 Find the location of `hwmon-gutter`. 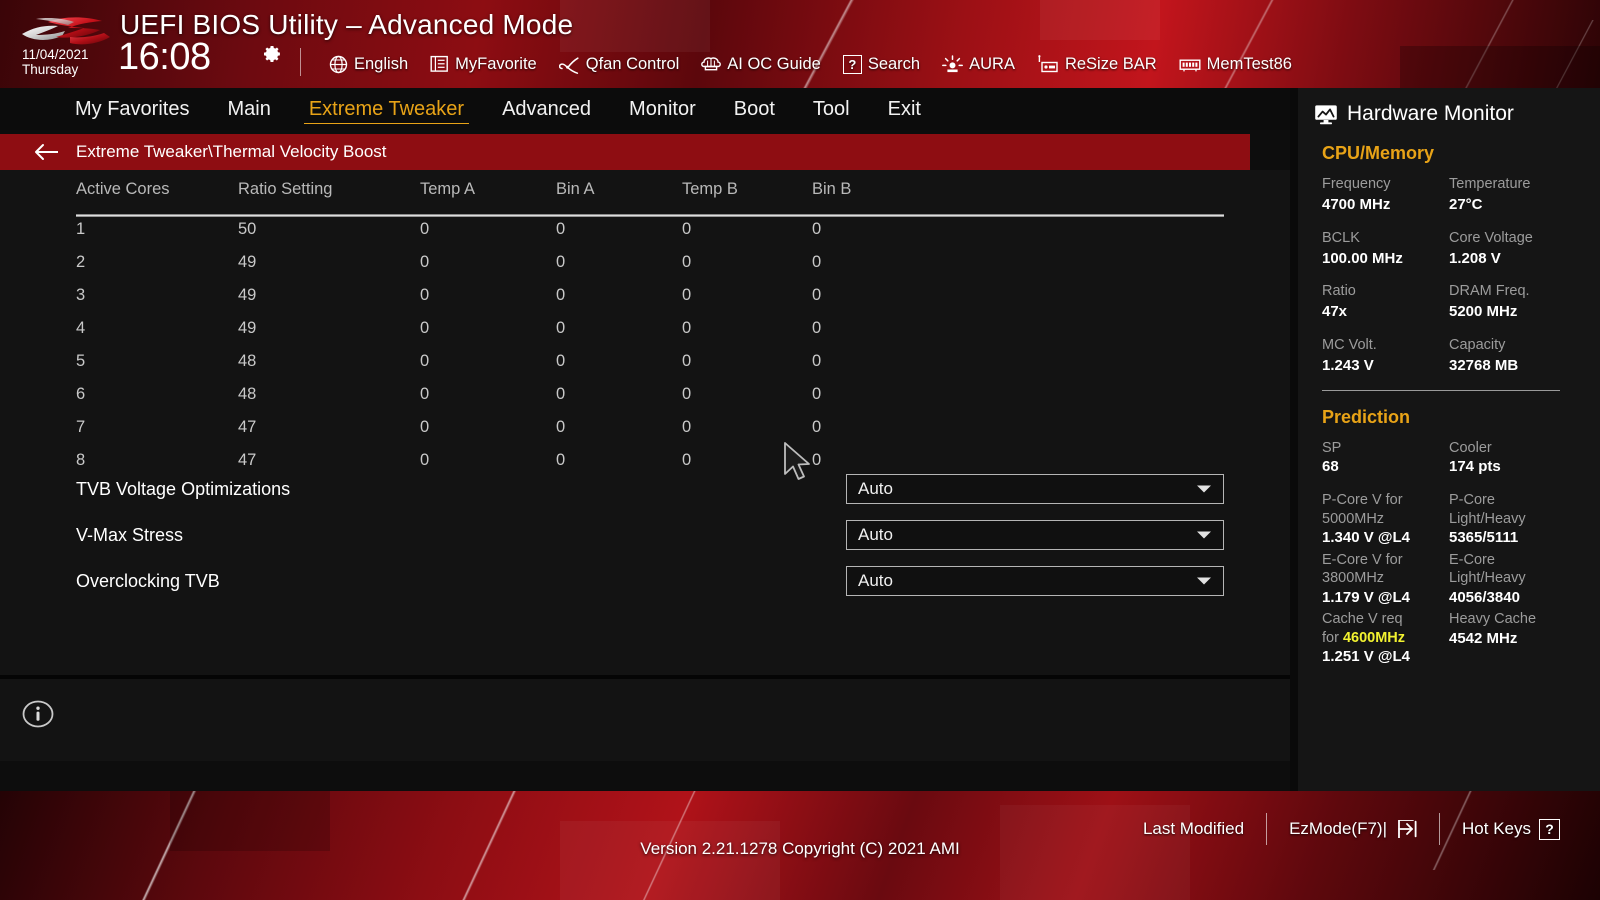

hwmon-gutter is located at coordinates (1294, 439).